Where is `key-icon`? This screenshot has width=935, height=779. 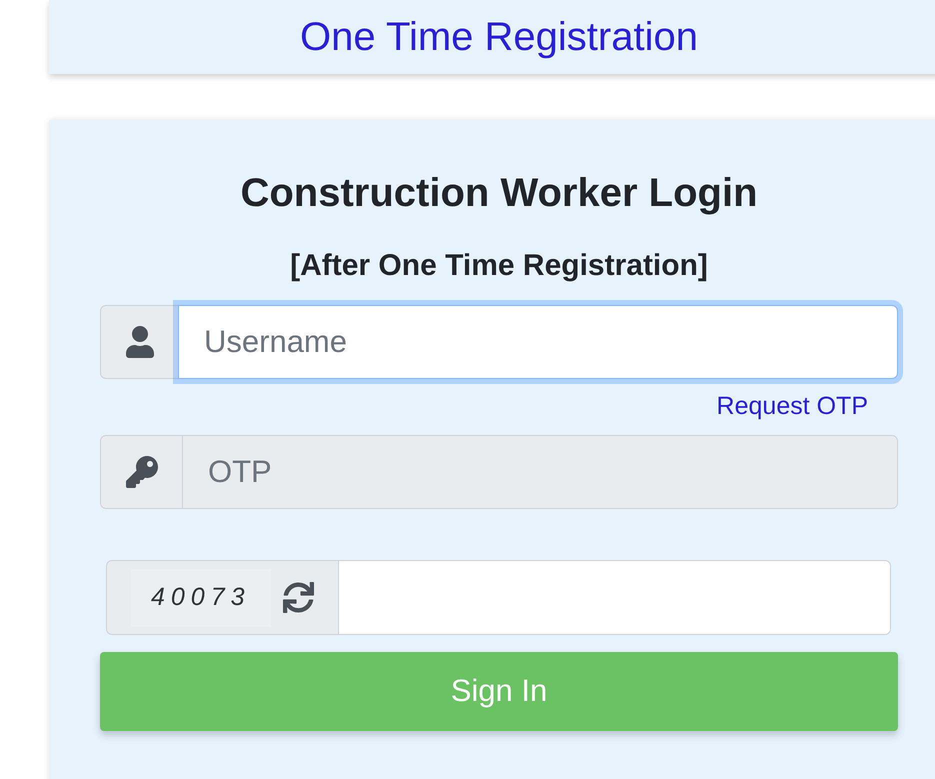 key-icon is located at coordinates (142, 472).